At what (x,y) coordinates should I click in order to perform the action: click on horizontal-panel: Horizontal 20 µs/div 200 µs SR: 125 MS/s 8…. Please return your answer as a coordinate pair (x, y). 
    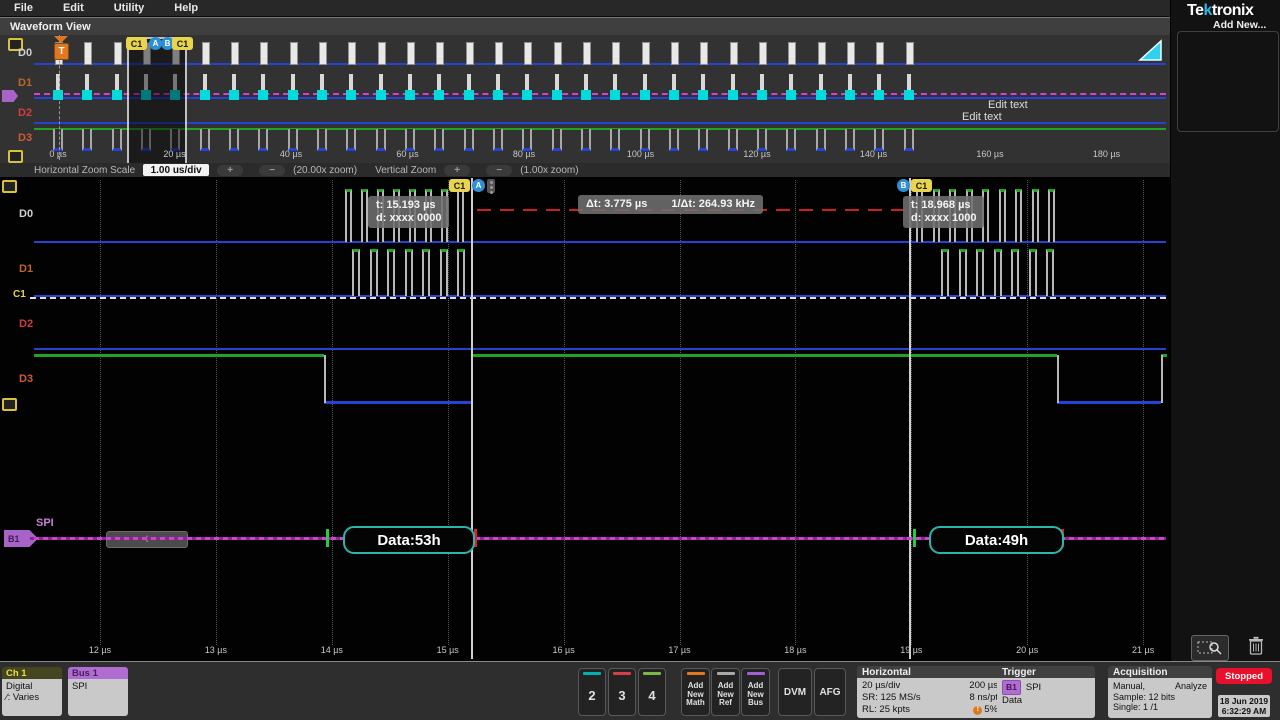
    Looking at the image, I should click on (930, 692).